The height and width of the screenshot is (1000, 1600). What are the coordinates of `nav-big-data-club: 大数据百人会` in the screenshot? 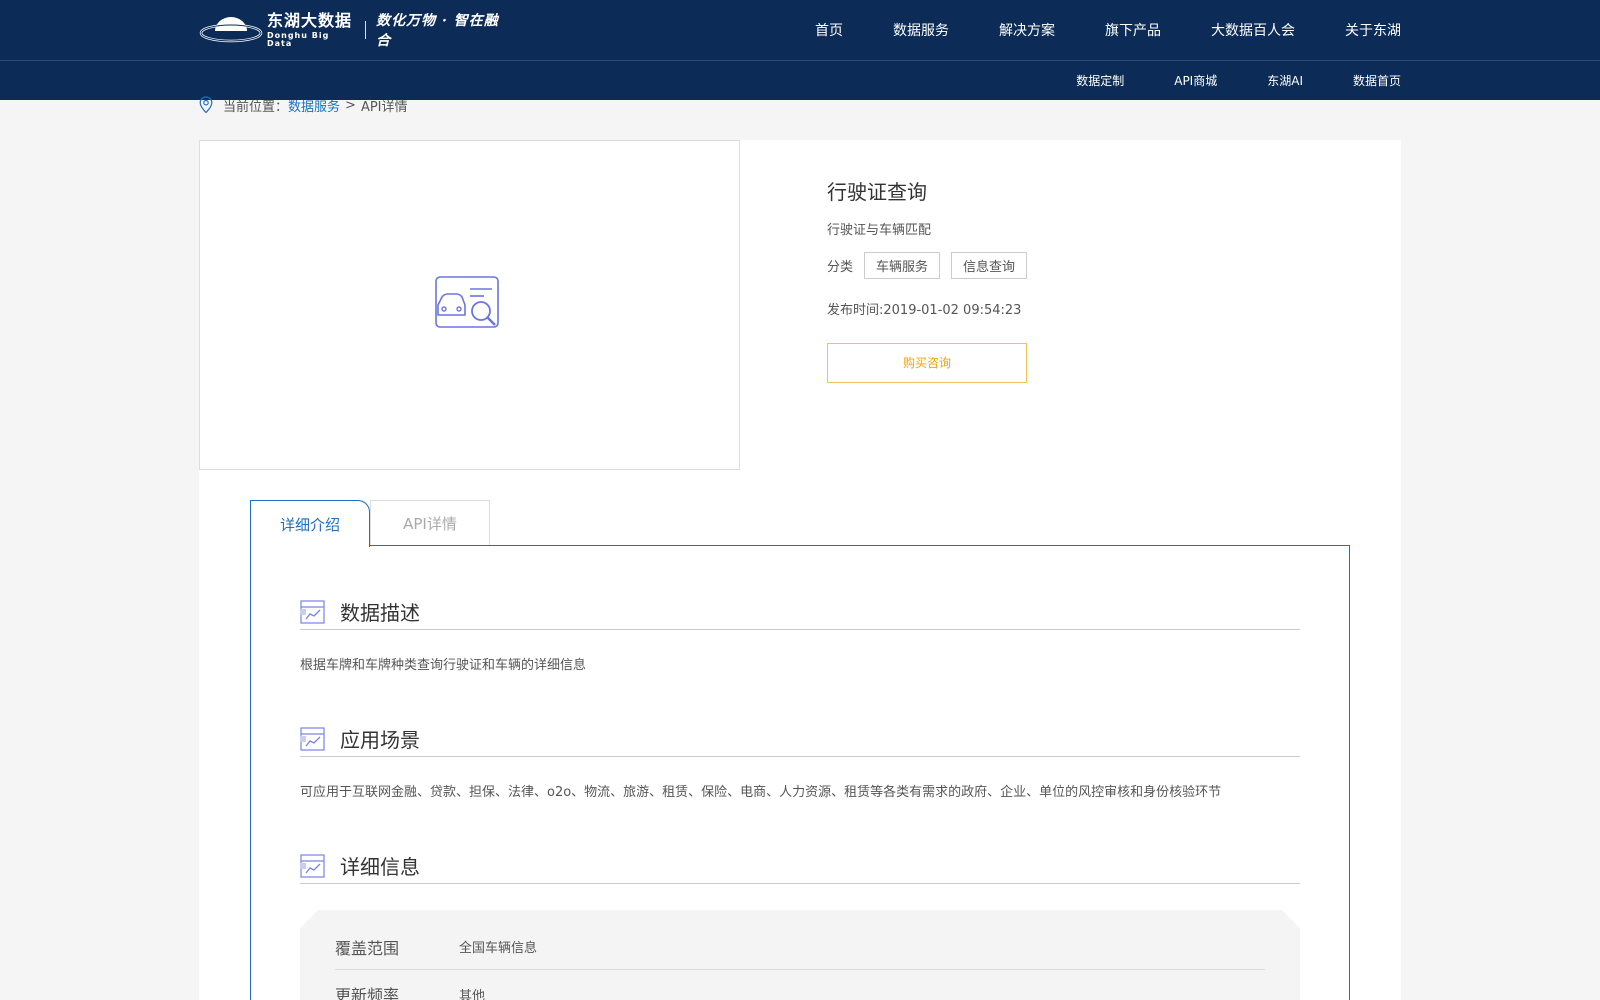 It's located at (1253, 30).